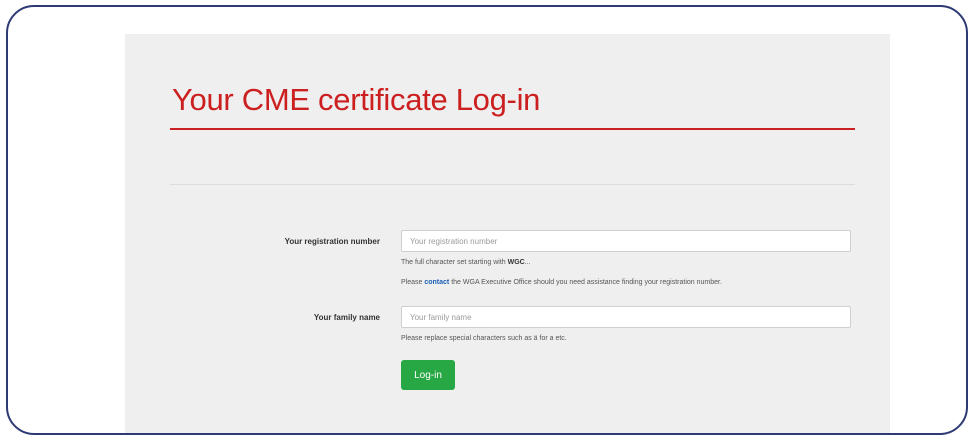  Describe the element at coordinates (516, 262) in the screenshot. I see `registration-help-prefix-code: WGC` at that location.